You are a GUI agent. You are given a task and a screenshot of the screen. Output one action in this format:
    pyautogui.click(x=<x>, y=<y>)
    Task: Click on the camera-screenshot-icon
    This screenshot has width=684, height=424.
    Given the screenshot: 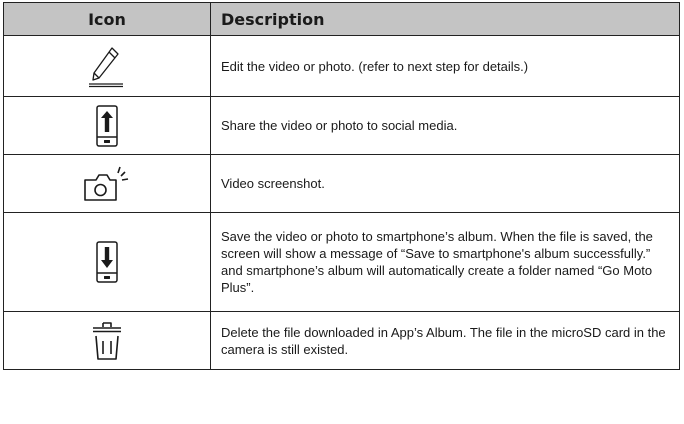 What is the action you would take?
    pyautogui.click(x=106, y=183)
    